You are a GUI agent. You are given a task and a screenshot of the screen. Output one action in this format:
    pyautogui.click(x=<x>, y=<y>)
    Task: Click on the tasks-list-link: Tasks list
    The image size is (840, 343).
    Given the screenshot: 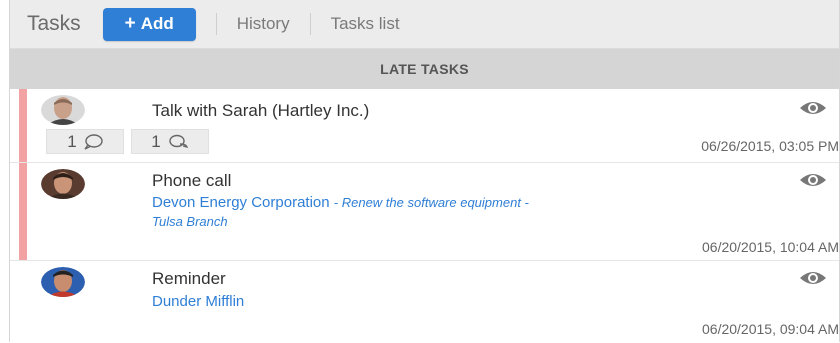 What is the action you would take?
    pyautogui.click(x=365, y=24)
    